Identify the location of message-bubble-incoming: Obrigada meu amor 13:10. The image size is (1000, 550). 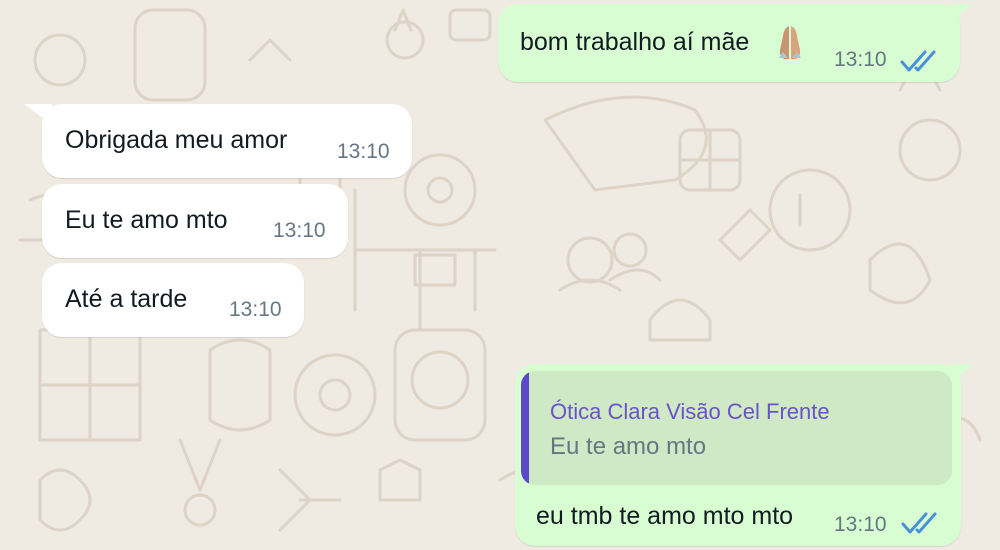
(227, 141).